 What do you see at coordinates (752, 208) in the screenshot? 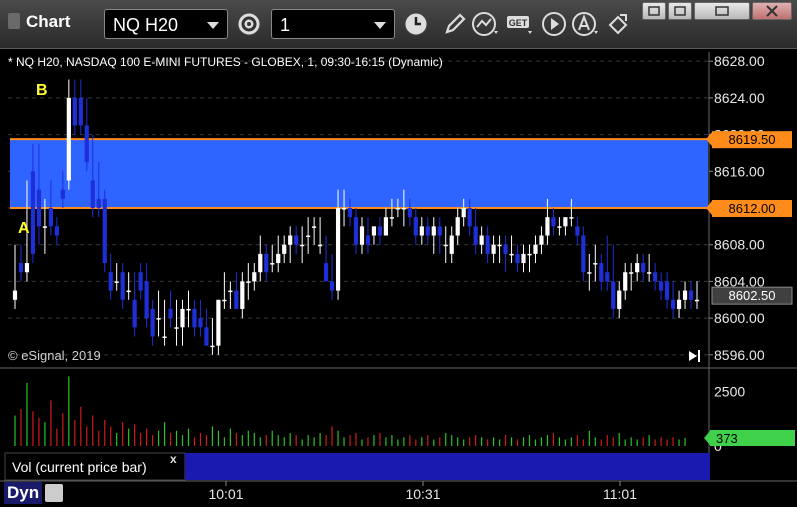
I see `zone-price-label: 8612.00` at bounding box center [752, 208].